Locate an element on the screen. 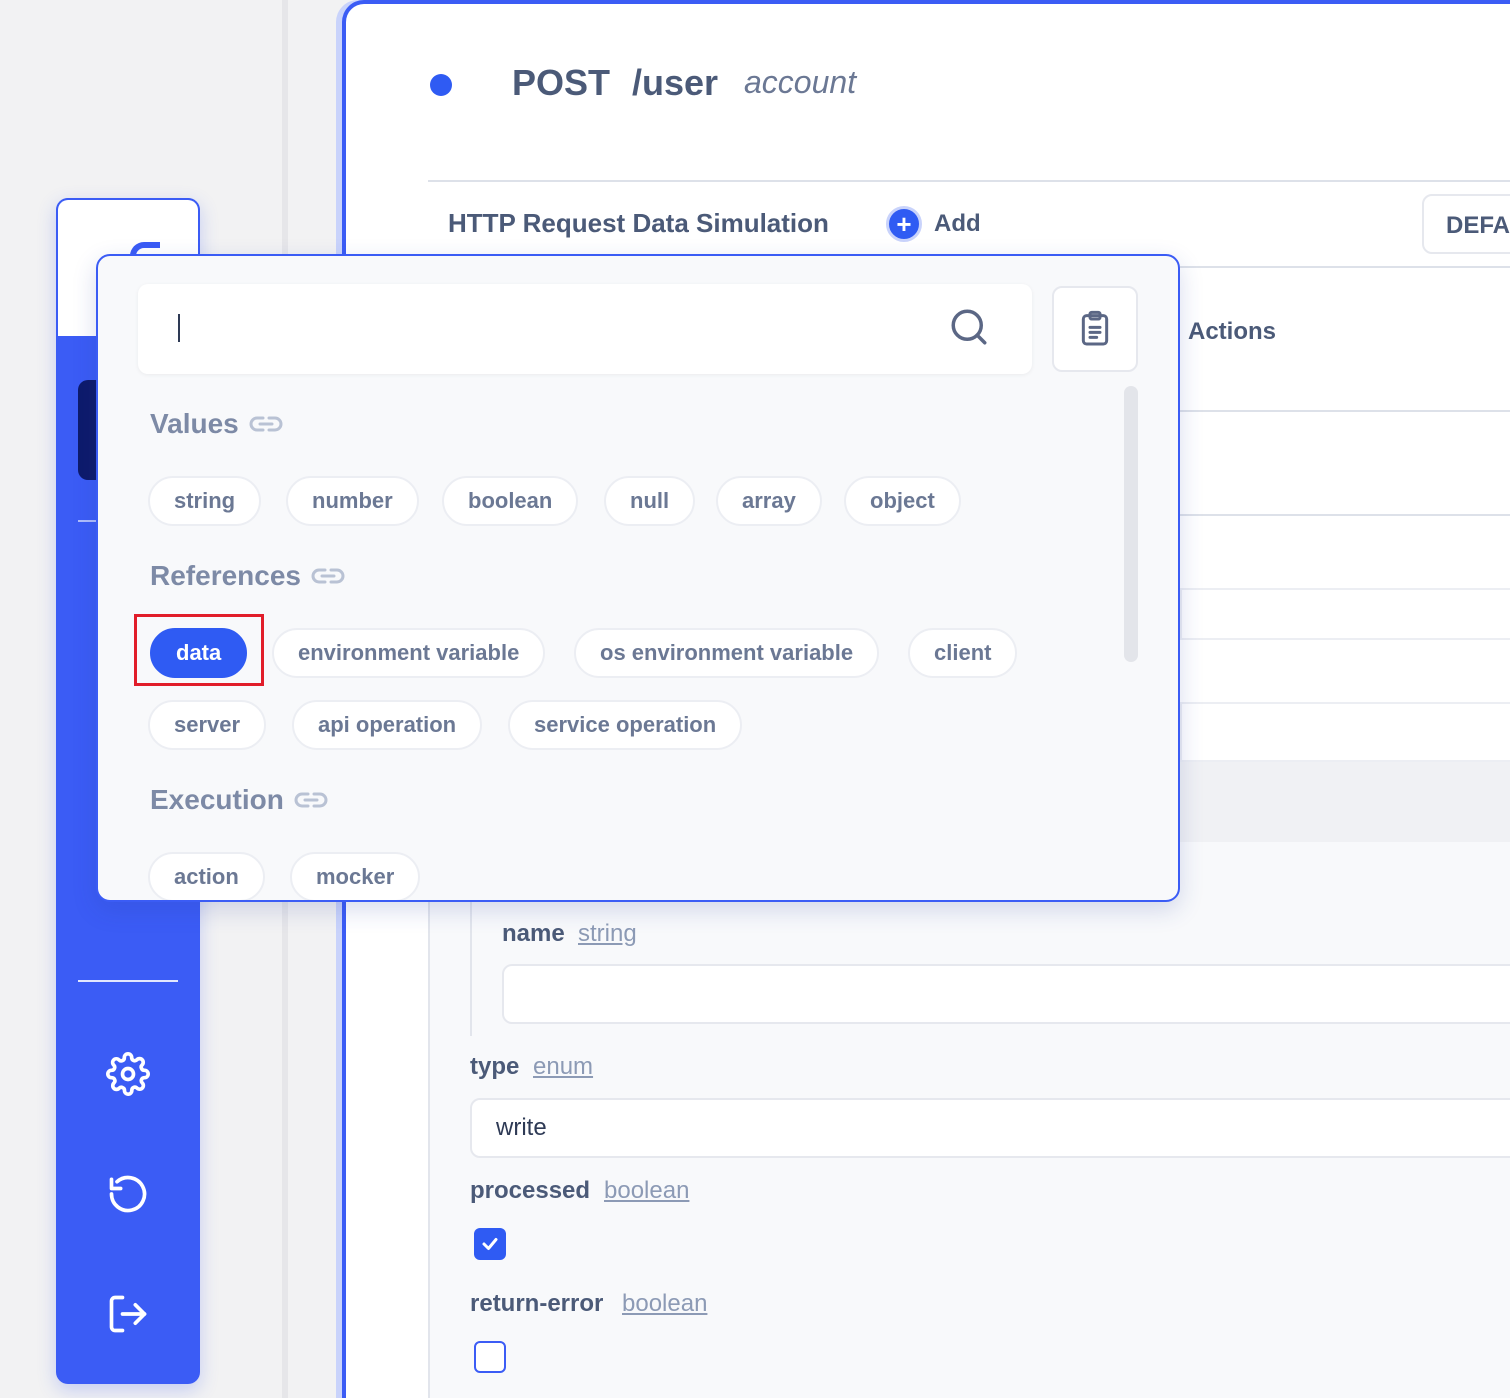 The height and width of the screenshot is (1398, 1510). chip-mocker: mocker is located at coordinates (355, 876).